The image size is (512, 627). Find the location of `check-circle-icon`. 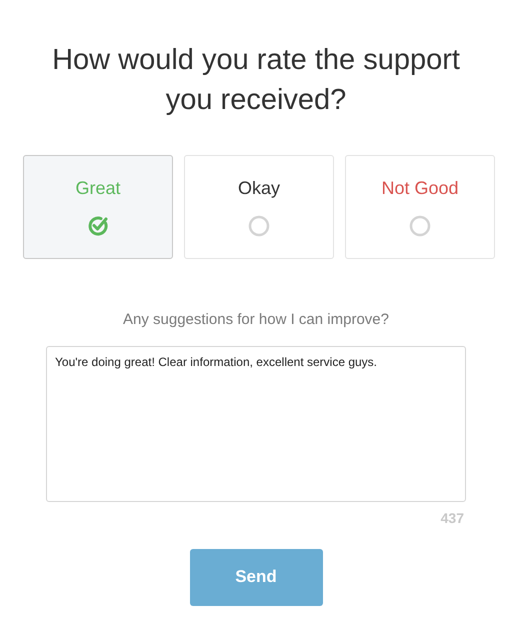

check-circle-icon is located at coordinates (98, 226).